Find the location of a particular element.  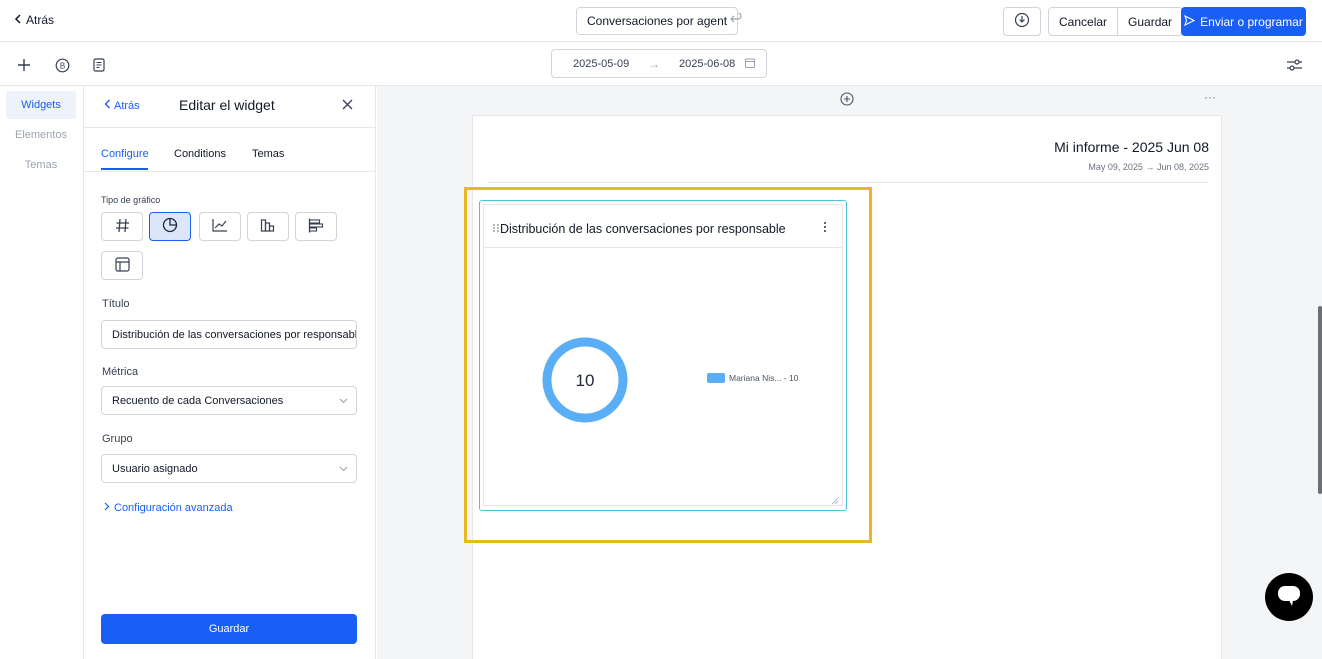

chat-launcher-button is located at coordinates (1289, 597).